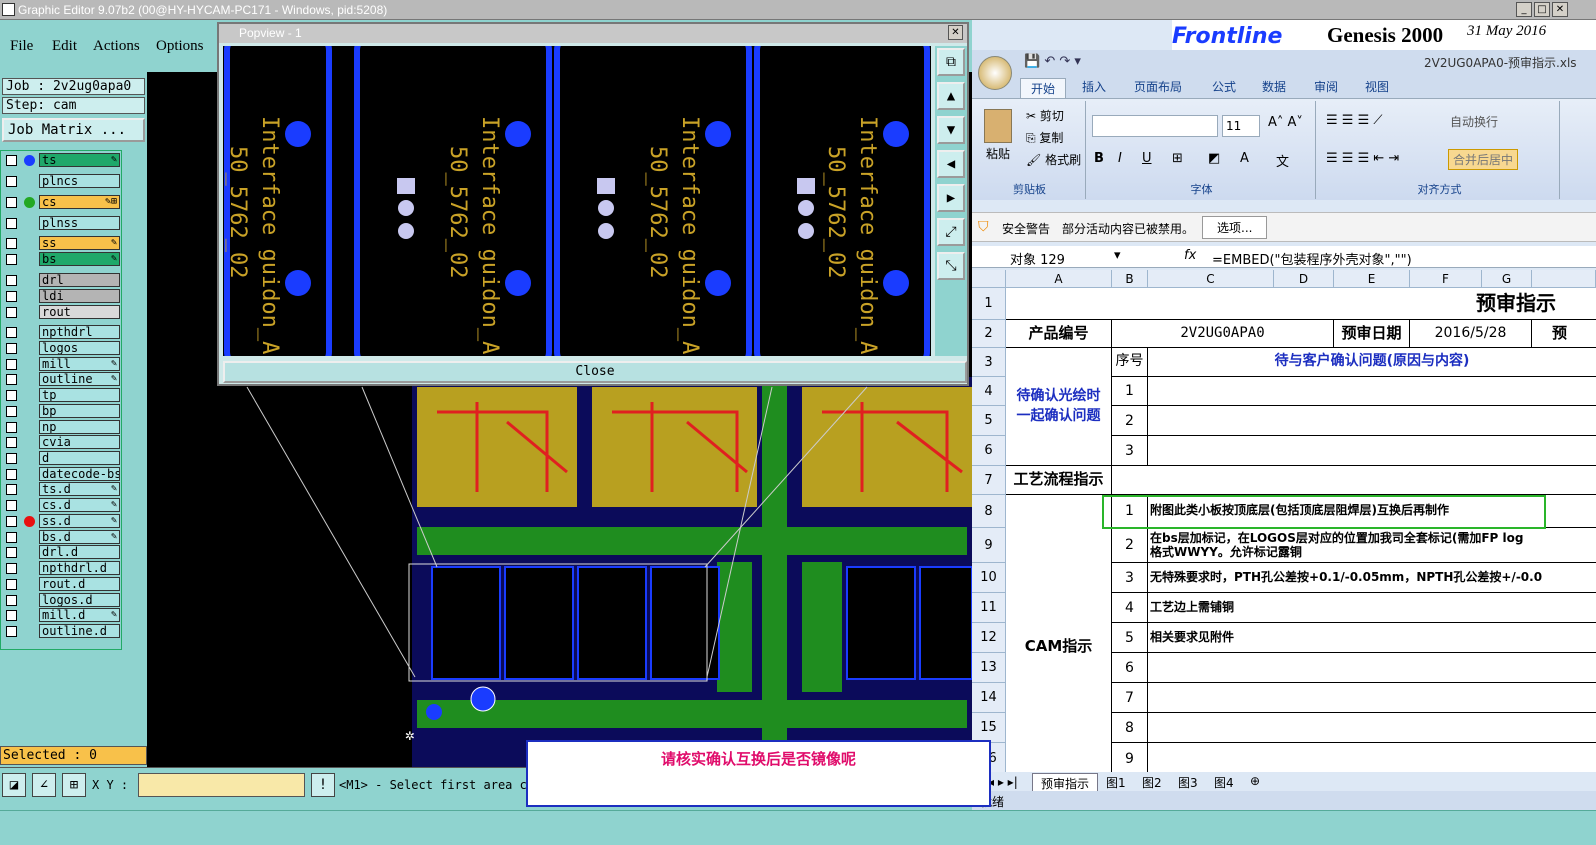  What do you see at coordinates (989, 334) in the screenshot?
I see `row-header: 2` at bounding box center [989, 334].